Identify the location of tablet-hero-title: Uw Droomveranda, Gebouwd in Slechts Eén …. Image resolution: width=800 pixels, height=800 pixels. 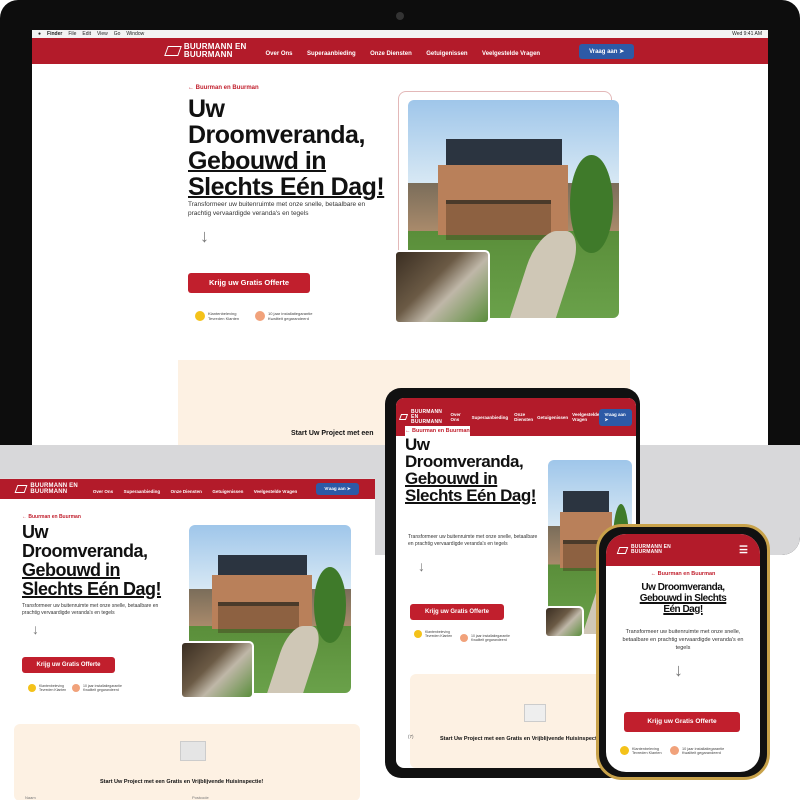
(470, 470).